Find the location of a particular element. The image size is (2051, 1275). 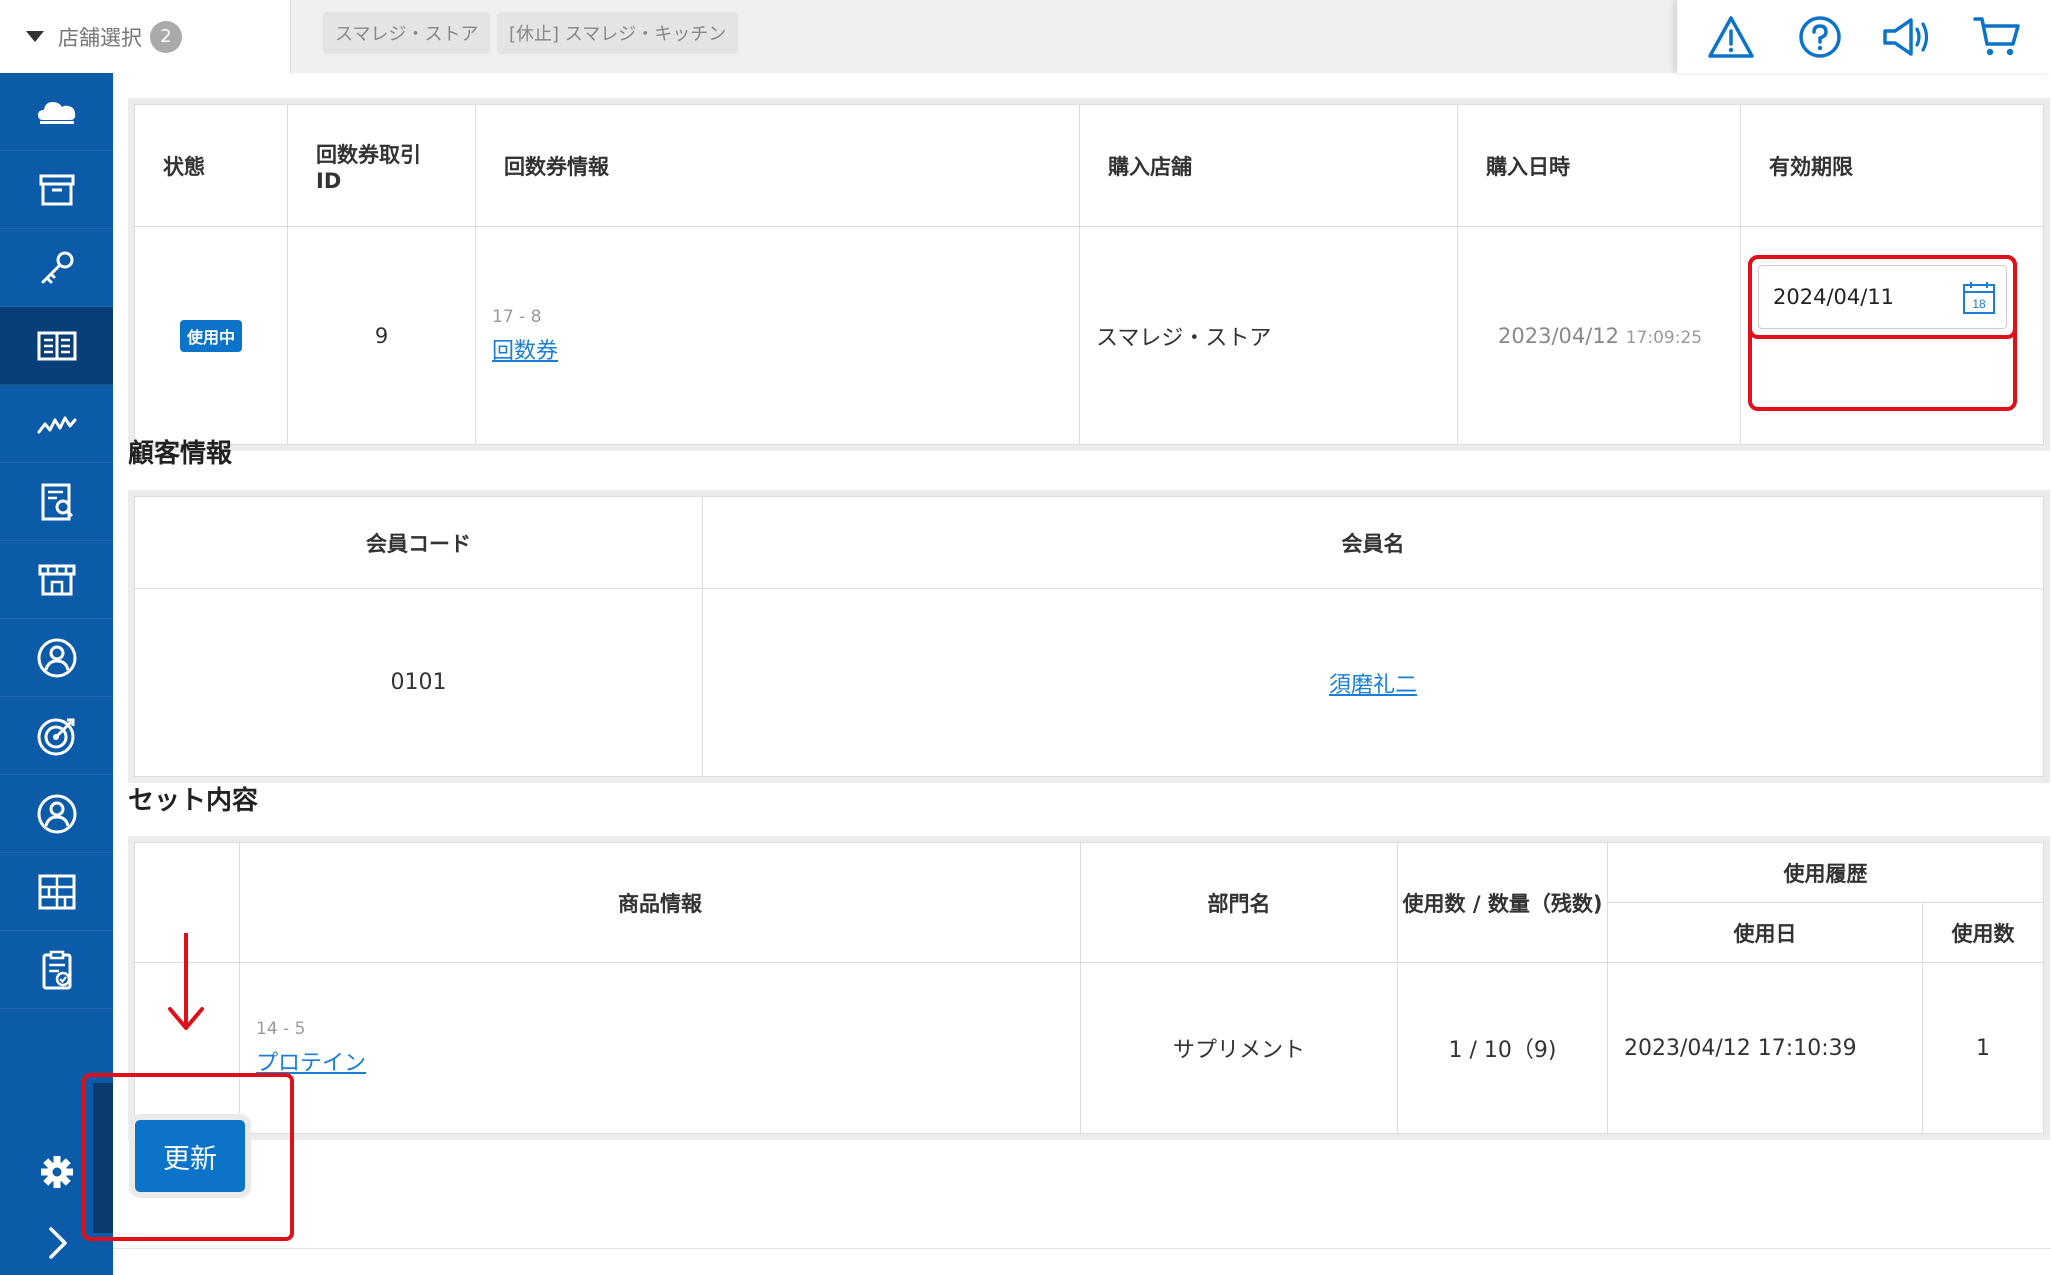

status-badge: 使用中 is located at coordinates (210, 335).